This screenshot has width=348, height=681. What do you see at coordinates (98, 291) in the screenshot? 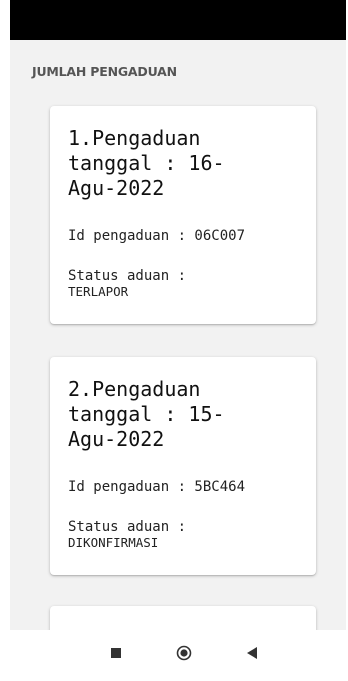
I see `complaint-status-value: TERLAPOR` at bounding box center [98, 291].